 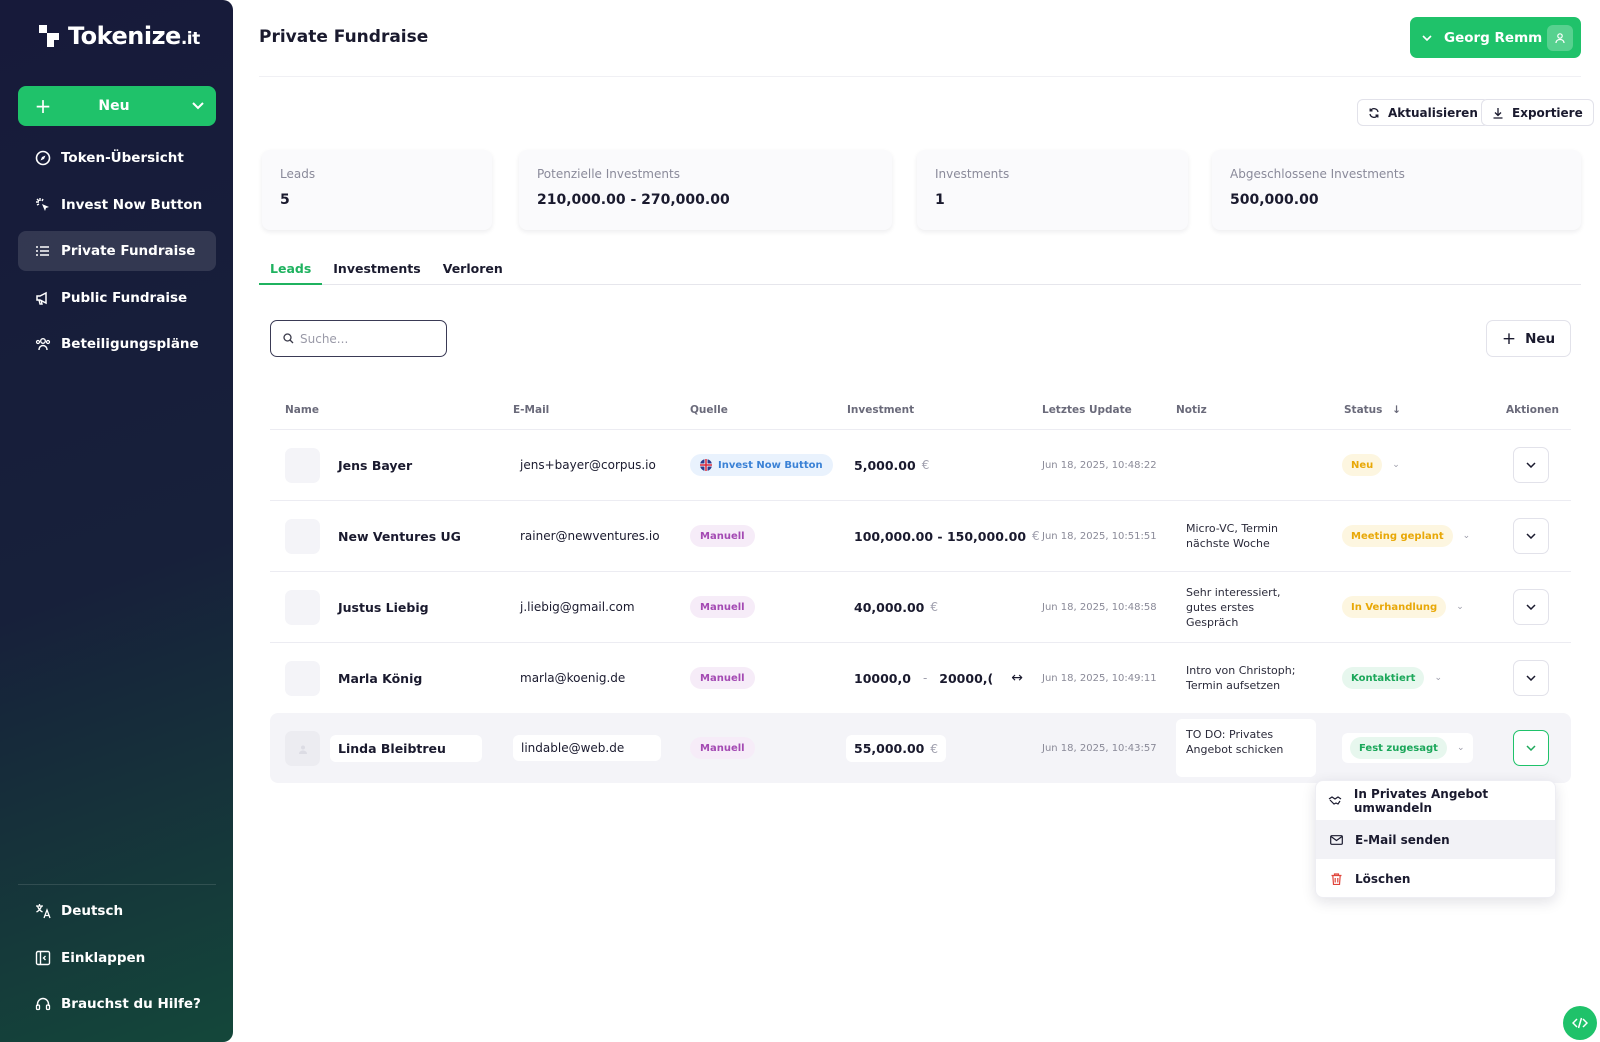 I want to click on investment-to-input: 20000,(, so click(x=966, y=678).